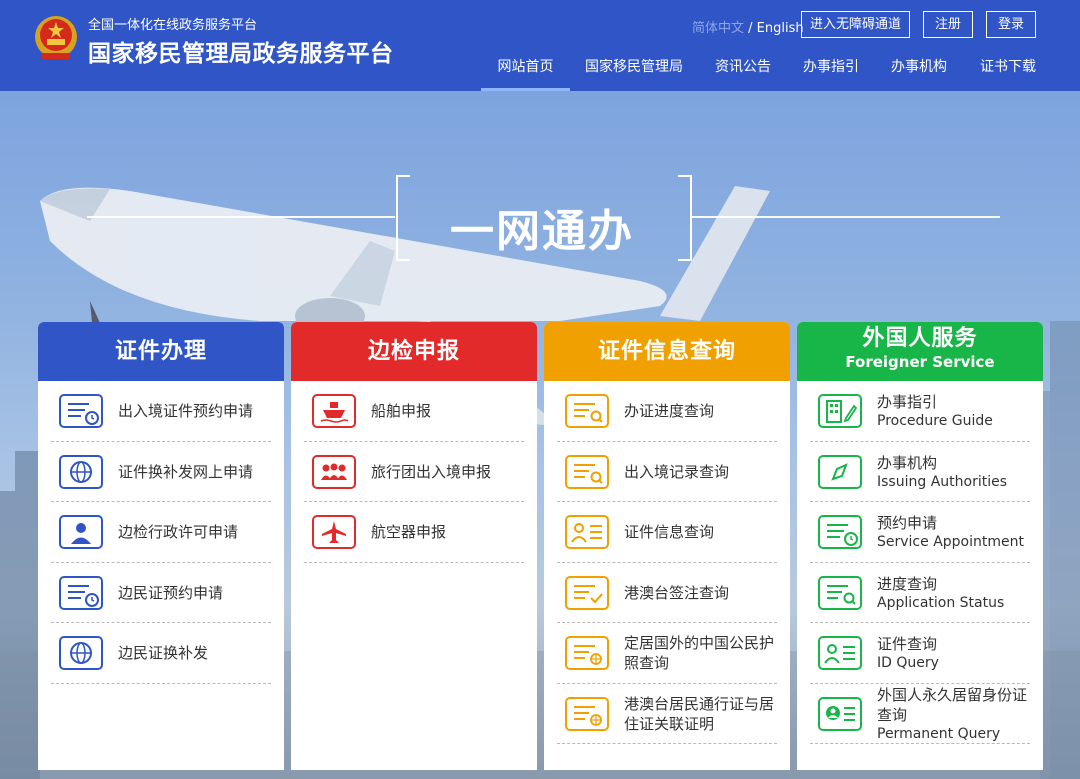 This screenshot has height=779, width=1080. I want to click on item-label: 办事机构, so click(907, 462).